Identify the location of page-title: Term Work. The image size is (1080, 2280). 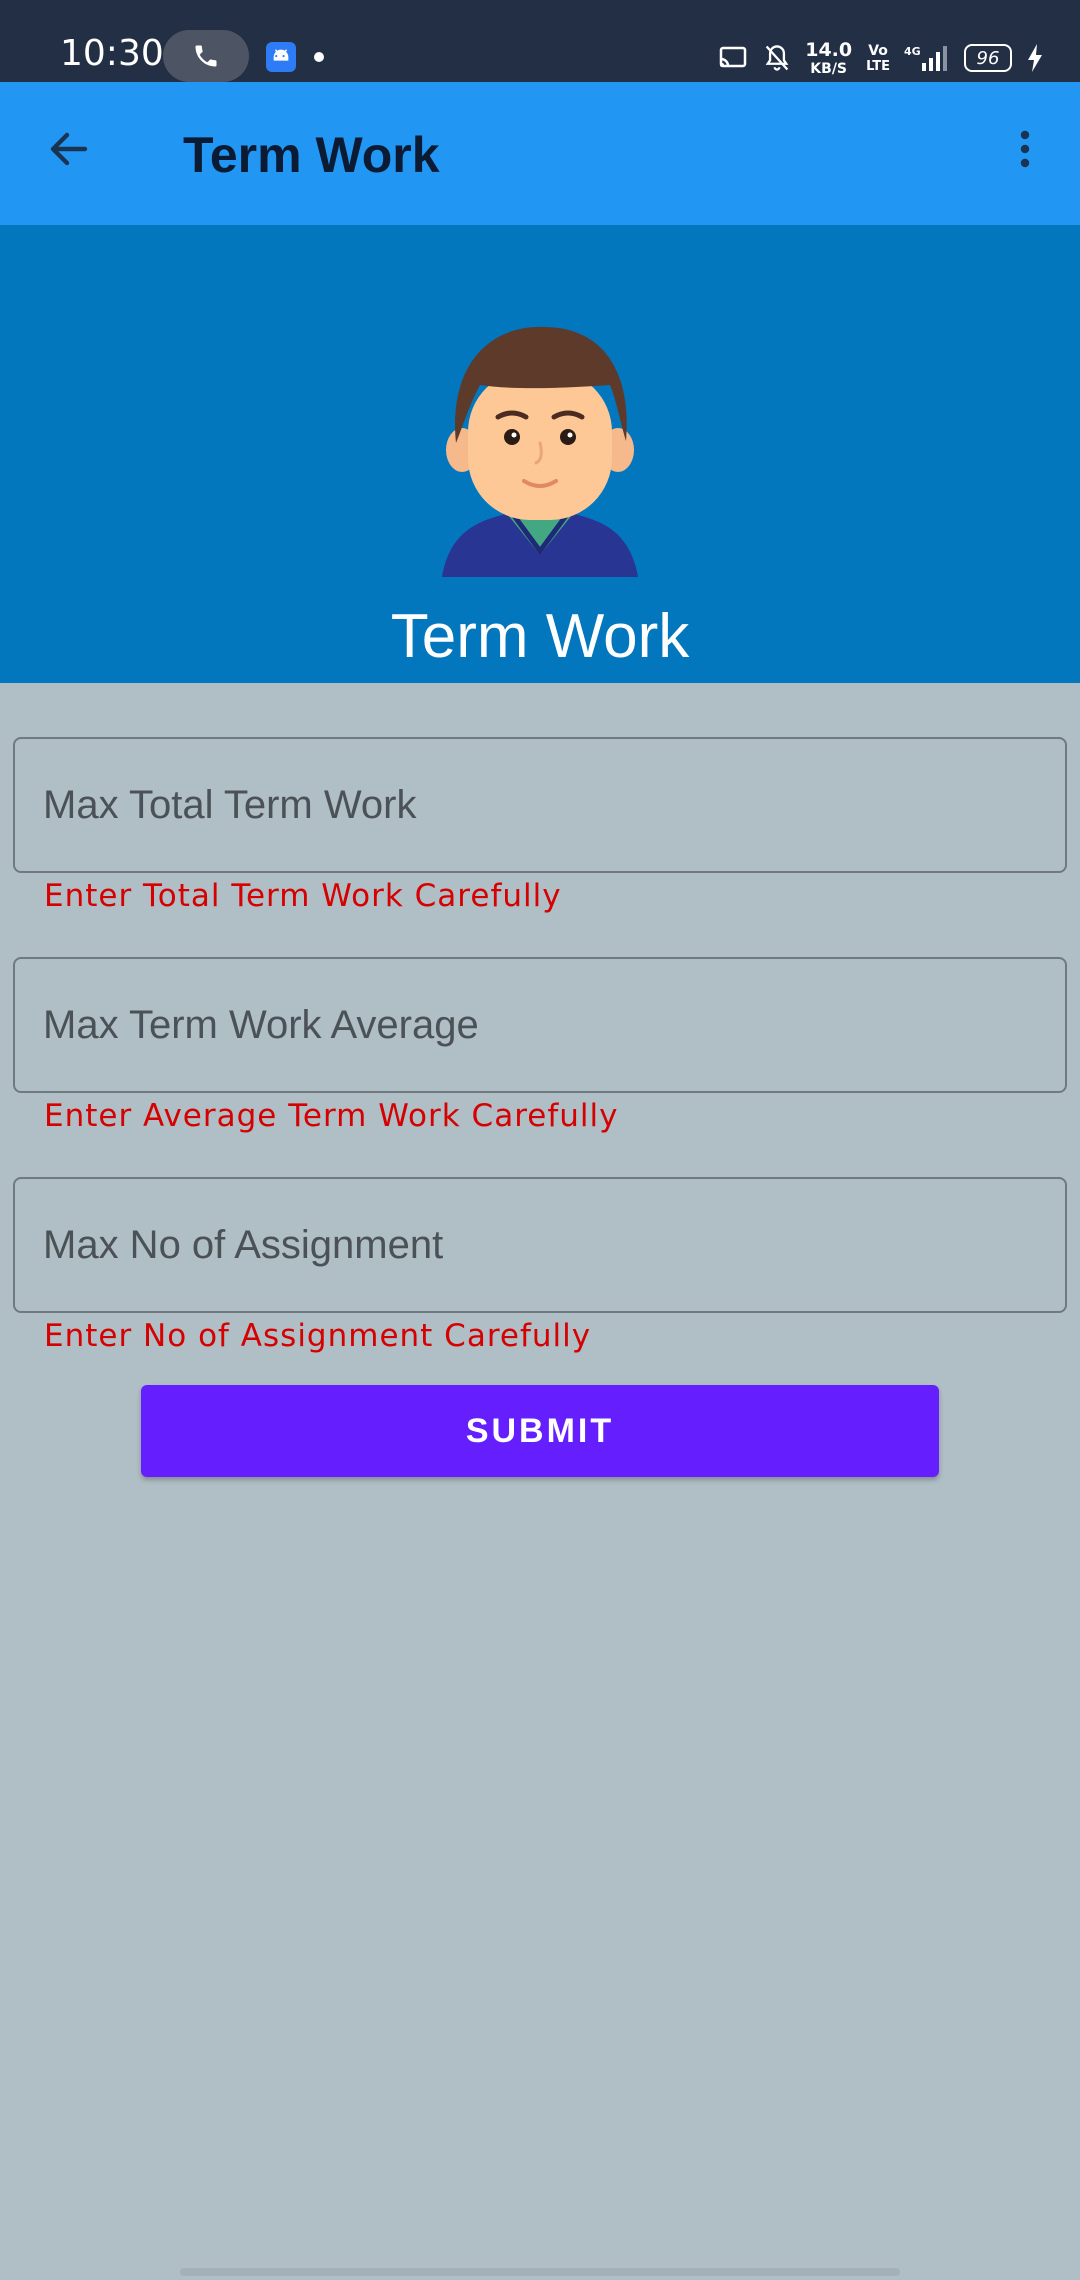
(311, 155).